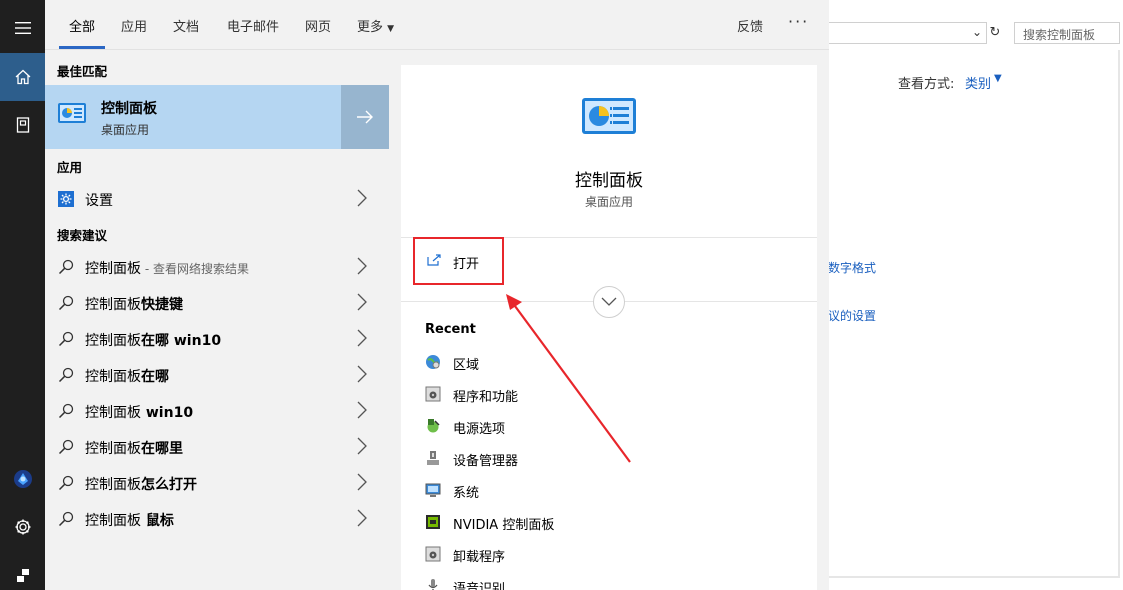  I want to click on tab-more: 更多 ▼, so click(375, 25).